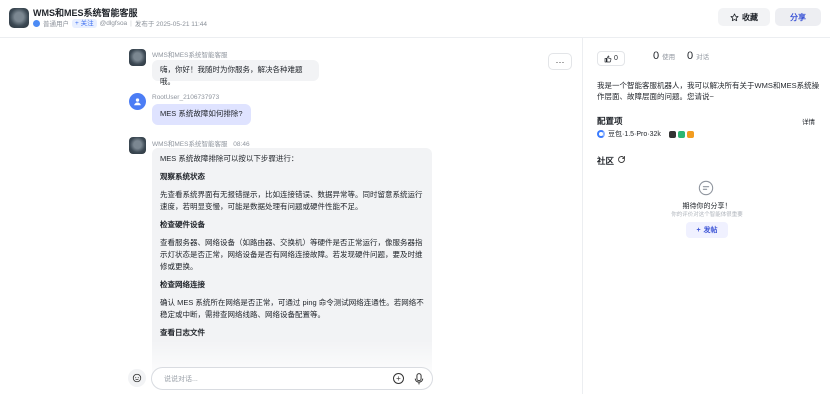 This screenshot has height=394, width=830. What do you see at coordinates (690, 56) in the screenshot?
I see `conversations-count: 0` at bounding box center [690, 56].